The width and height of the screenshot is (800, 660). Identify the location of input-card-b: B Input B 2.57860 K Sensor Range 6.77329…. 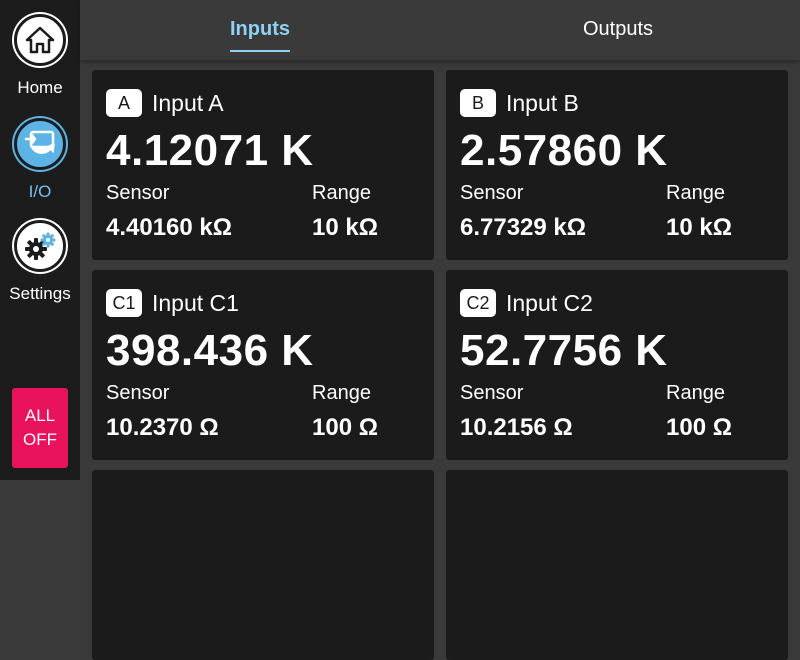
(617, 165).